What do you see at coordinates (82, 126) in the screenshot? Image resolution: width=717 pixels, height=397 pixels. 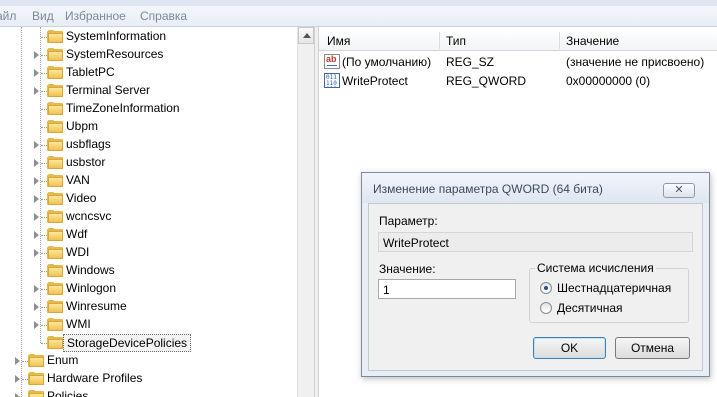 I see `tree-item-label: Ubpm` at bounding box center [82, 126].